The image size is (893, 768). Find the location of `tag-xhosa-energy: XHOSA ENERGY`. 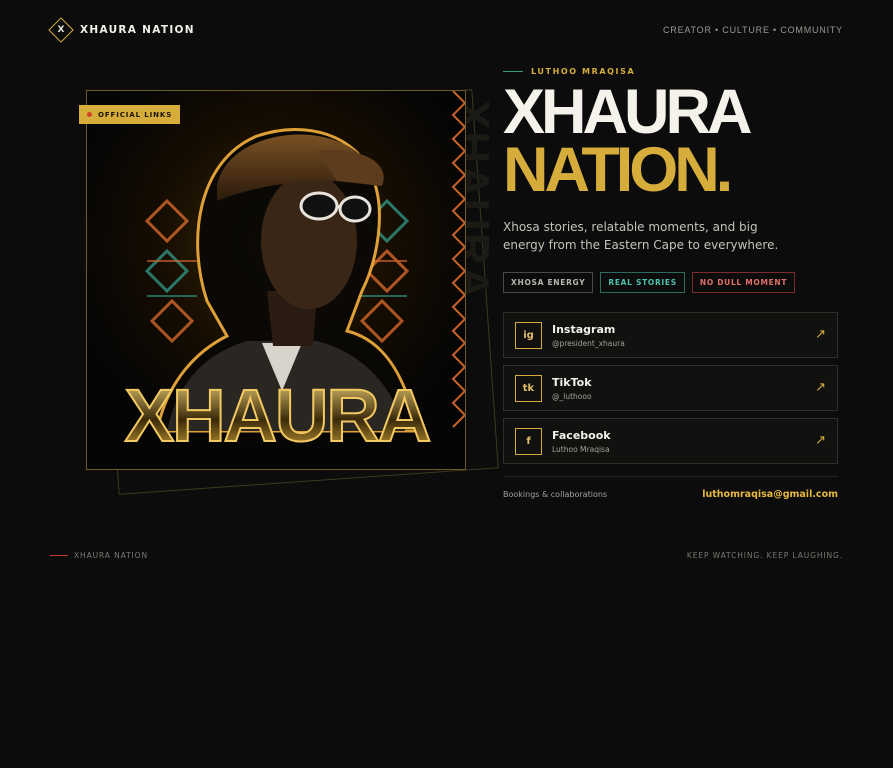

tag-xhosa-energy: XHOSA ENERGY is located at coordinates (548, 282).